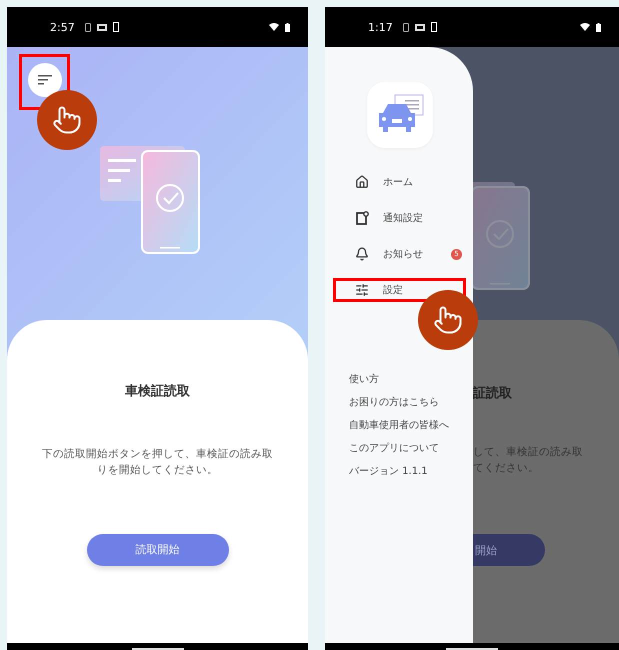 Image resolution: width=619 pixels, height=650 pixels. Describe the element at coordinates (493, 393) in the screenshot. I see `screen-title: 証読取` at that location.